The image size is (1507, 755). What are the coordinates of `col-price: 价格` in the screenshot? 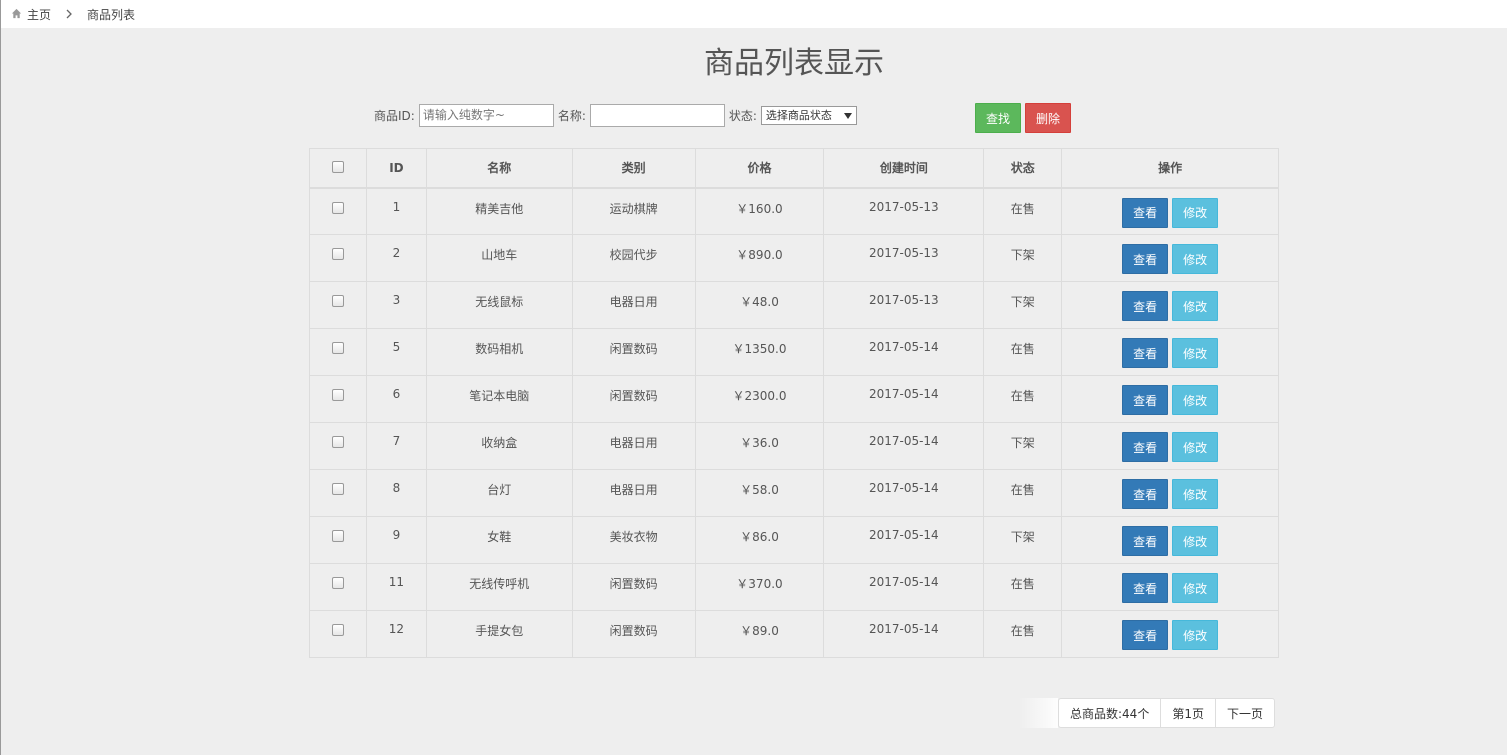 It's located at (759, 168).